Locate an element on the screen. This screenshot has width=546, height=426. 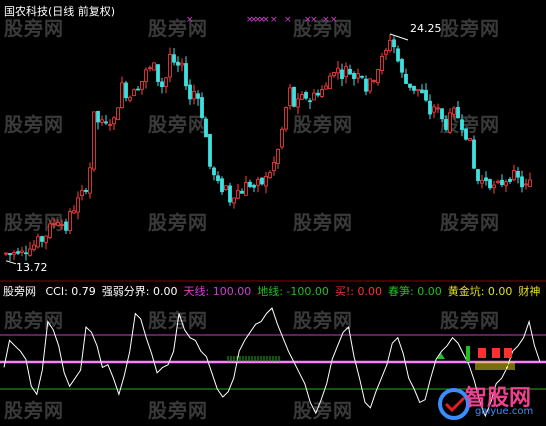
low-marker is located at coordinates (11, 262).